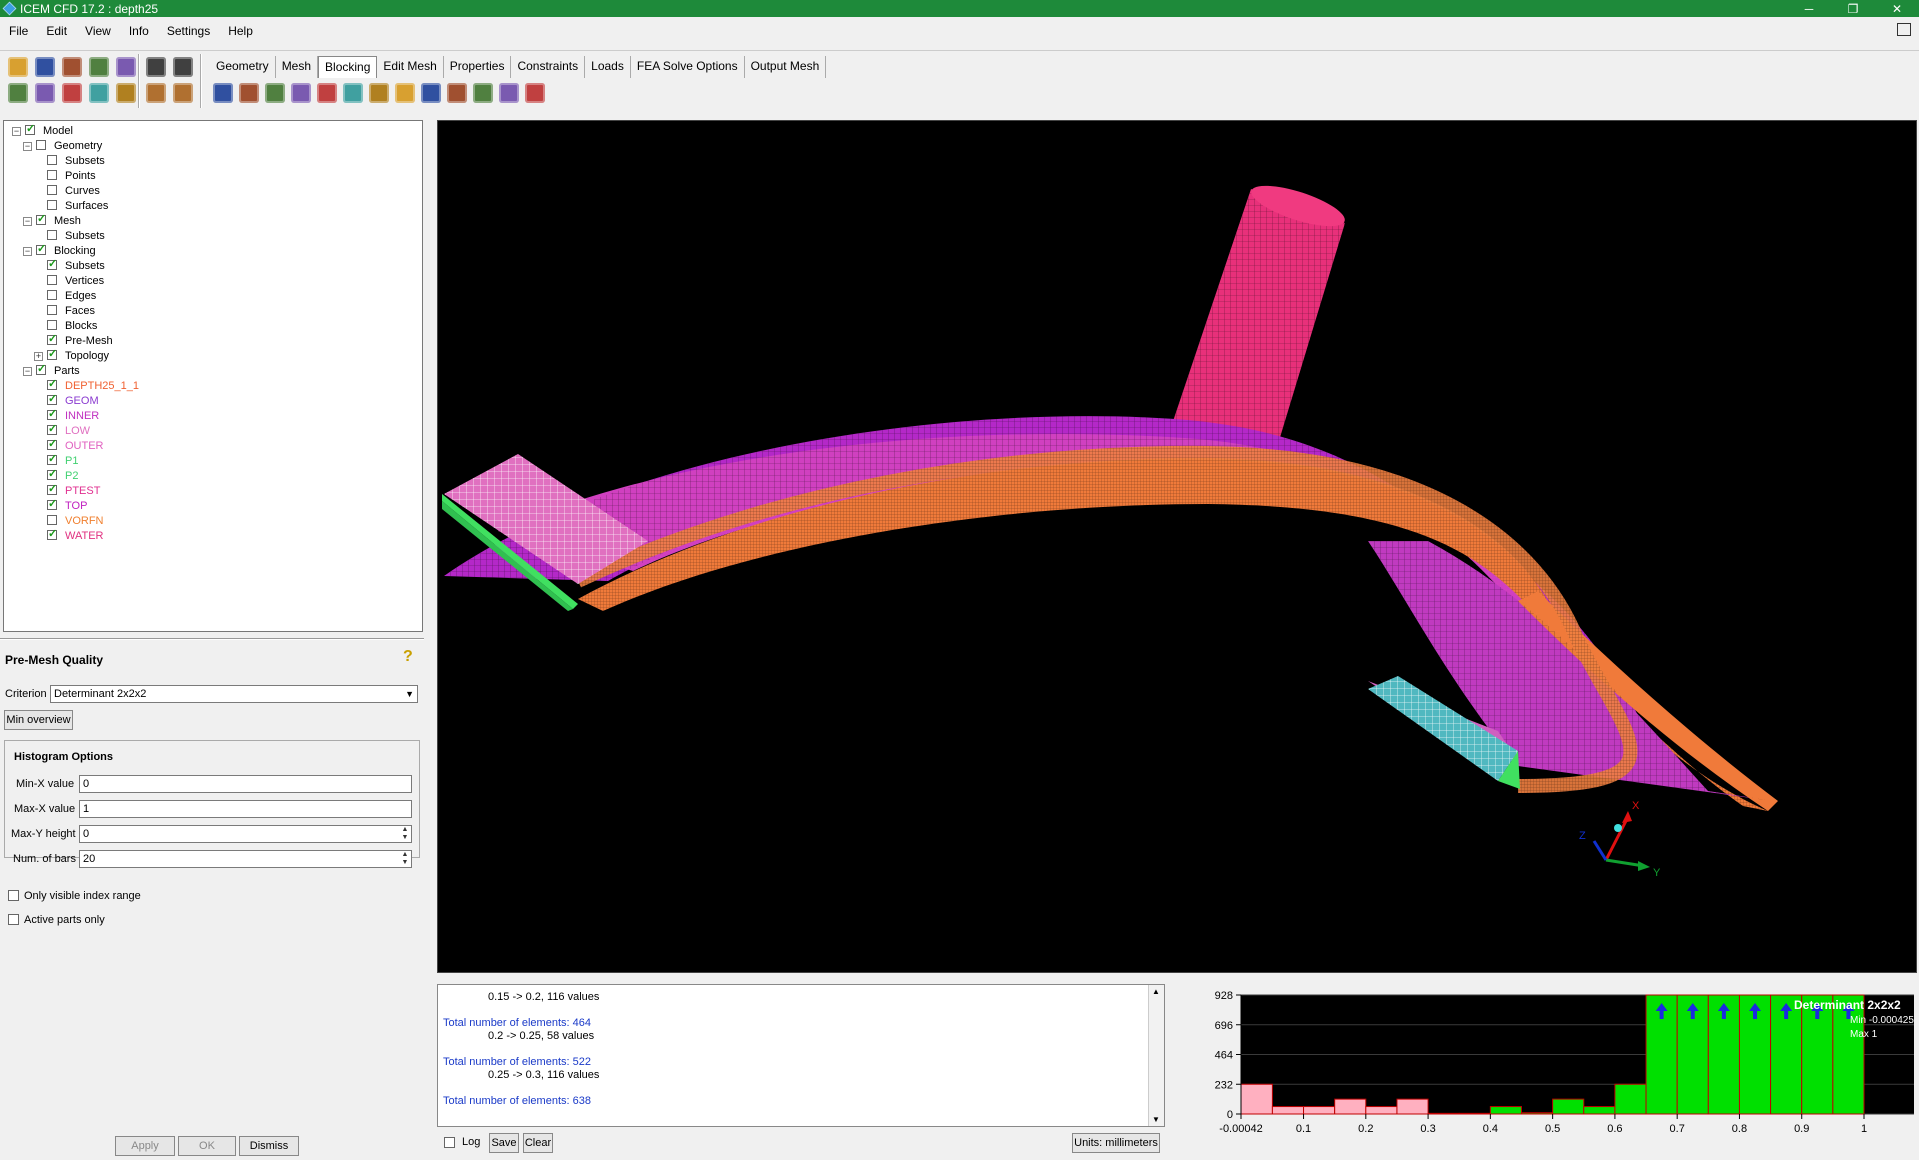 The height and width of the screenshot is (1160, 1919). What do you see at coordinates (327, 93) in the screenshot?
I see `associate-icon` at bounding box center [327, 93].